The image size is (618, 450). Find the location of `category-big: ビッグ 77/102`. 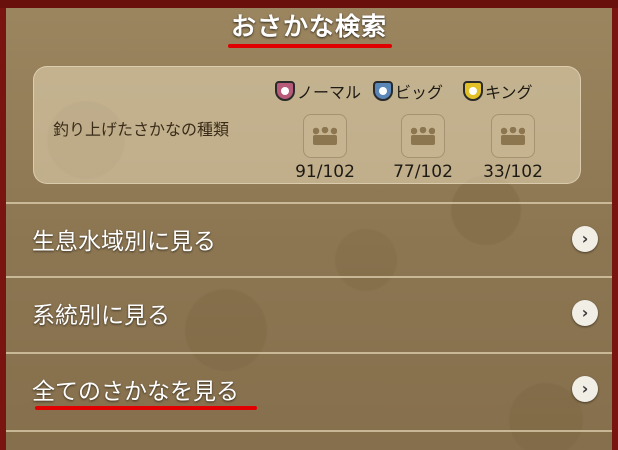

category-big: ビッグ 77/102 is located at coordinates (419, 129).